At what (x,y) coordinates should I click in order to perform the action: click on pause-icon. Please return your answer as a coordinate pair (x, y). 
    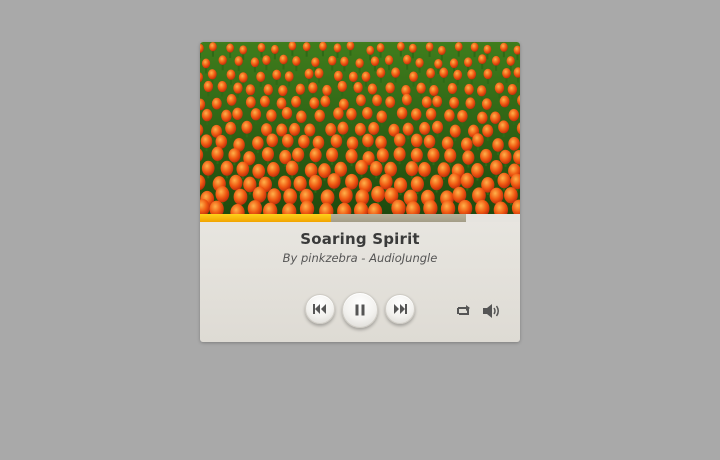
    Looking at the image, I should click on (360, 310).